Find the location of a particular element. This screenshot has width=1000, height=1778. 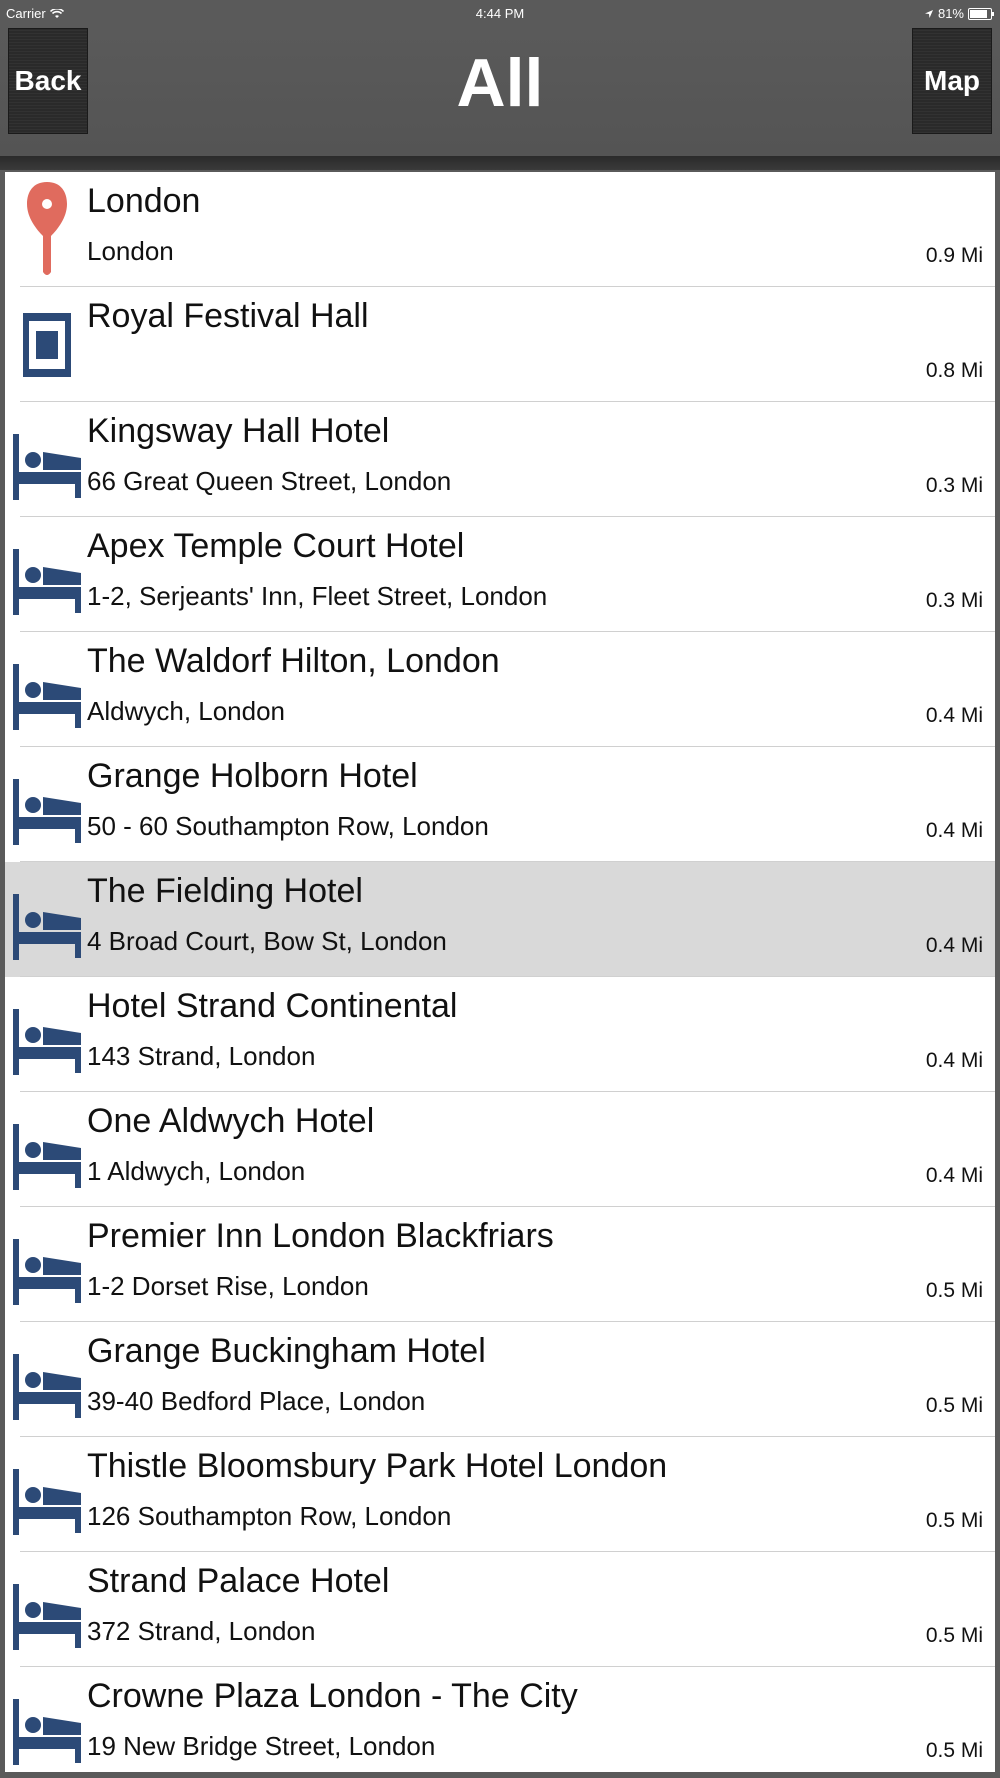

clock: 4:44 PM is located at coordinates (500, 13).